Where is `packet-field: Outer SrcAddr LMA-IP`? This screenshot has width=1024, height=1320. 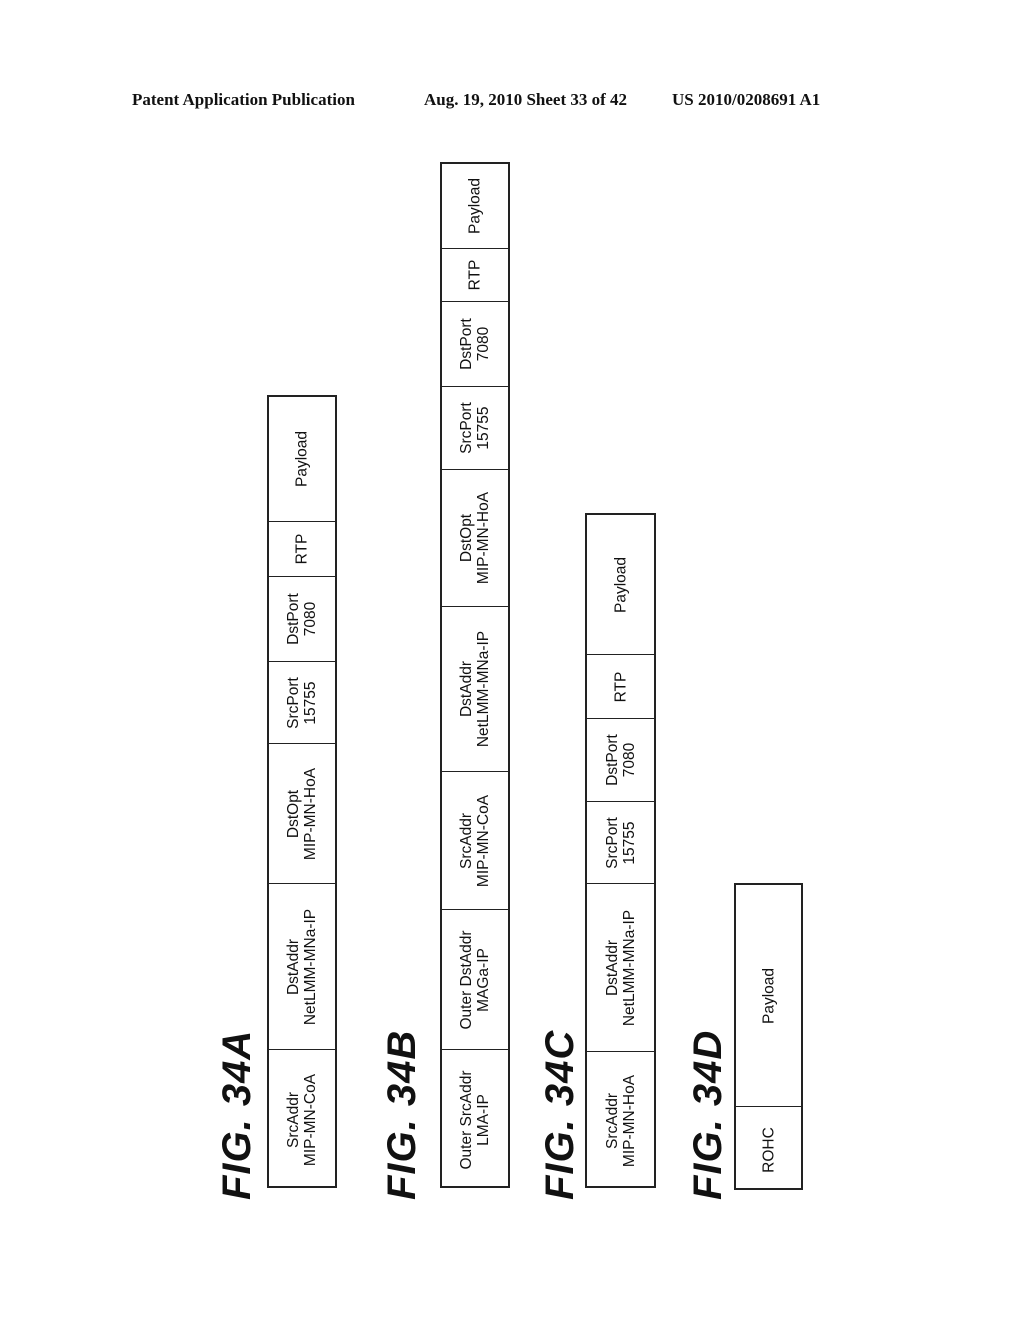
packet-field: Outer SrcAddr LMA-IP is located at coordinates (475, 1120).